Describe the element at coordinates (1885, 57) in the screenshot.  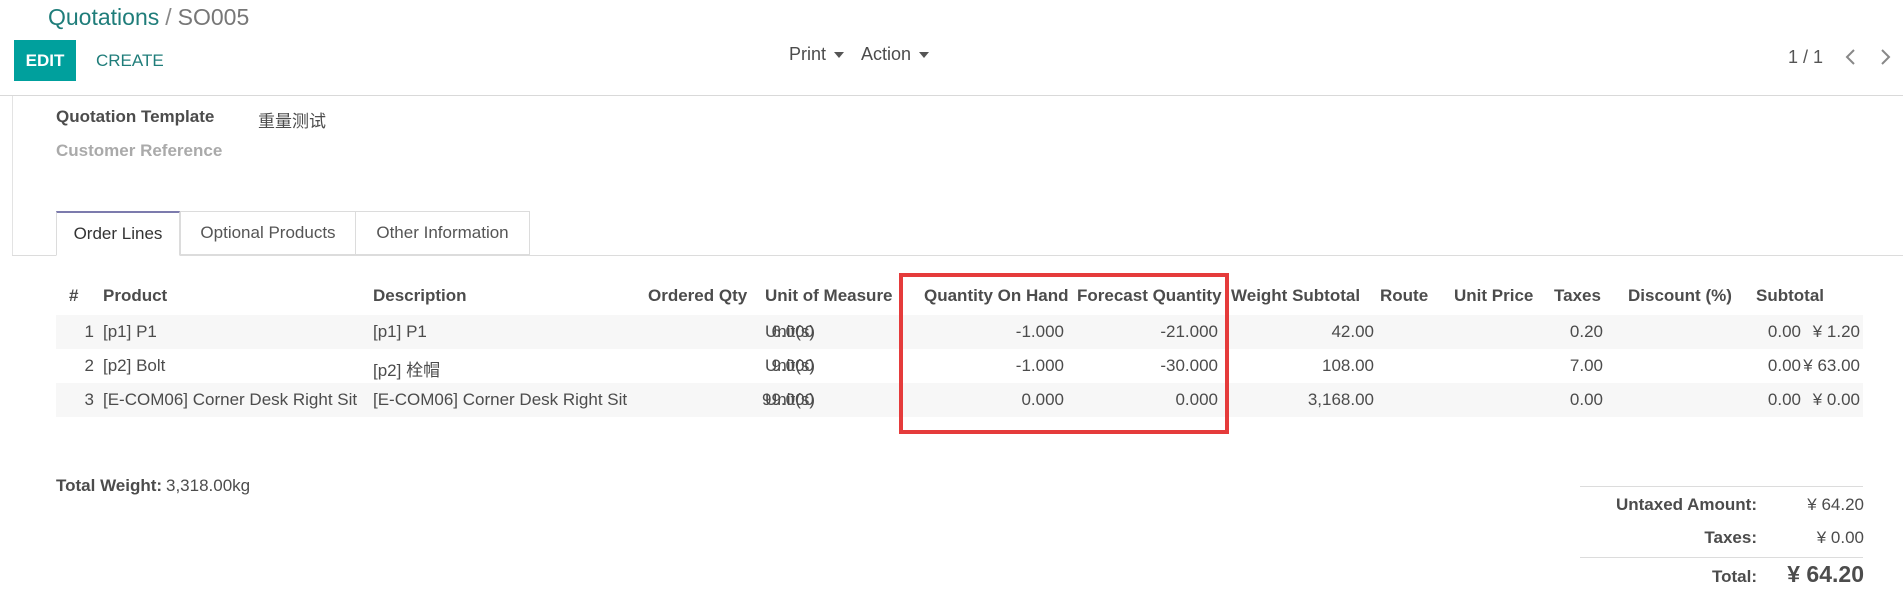
I see `chevron-right-icon` at that location.